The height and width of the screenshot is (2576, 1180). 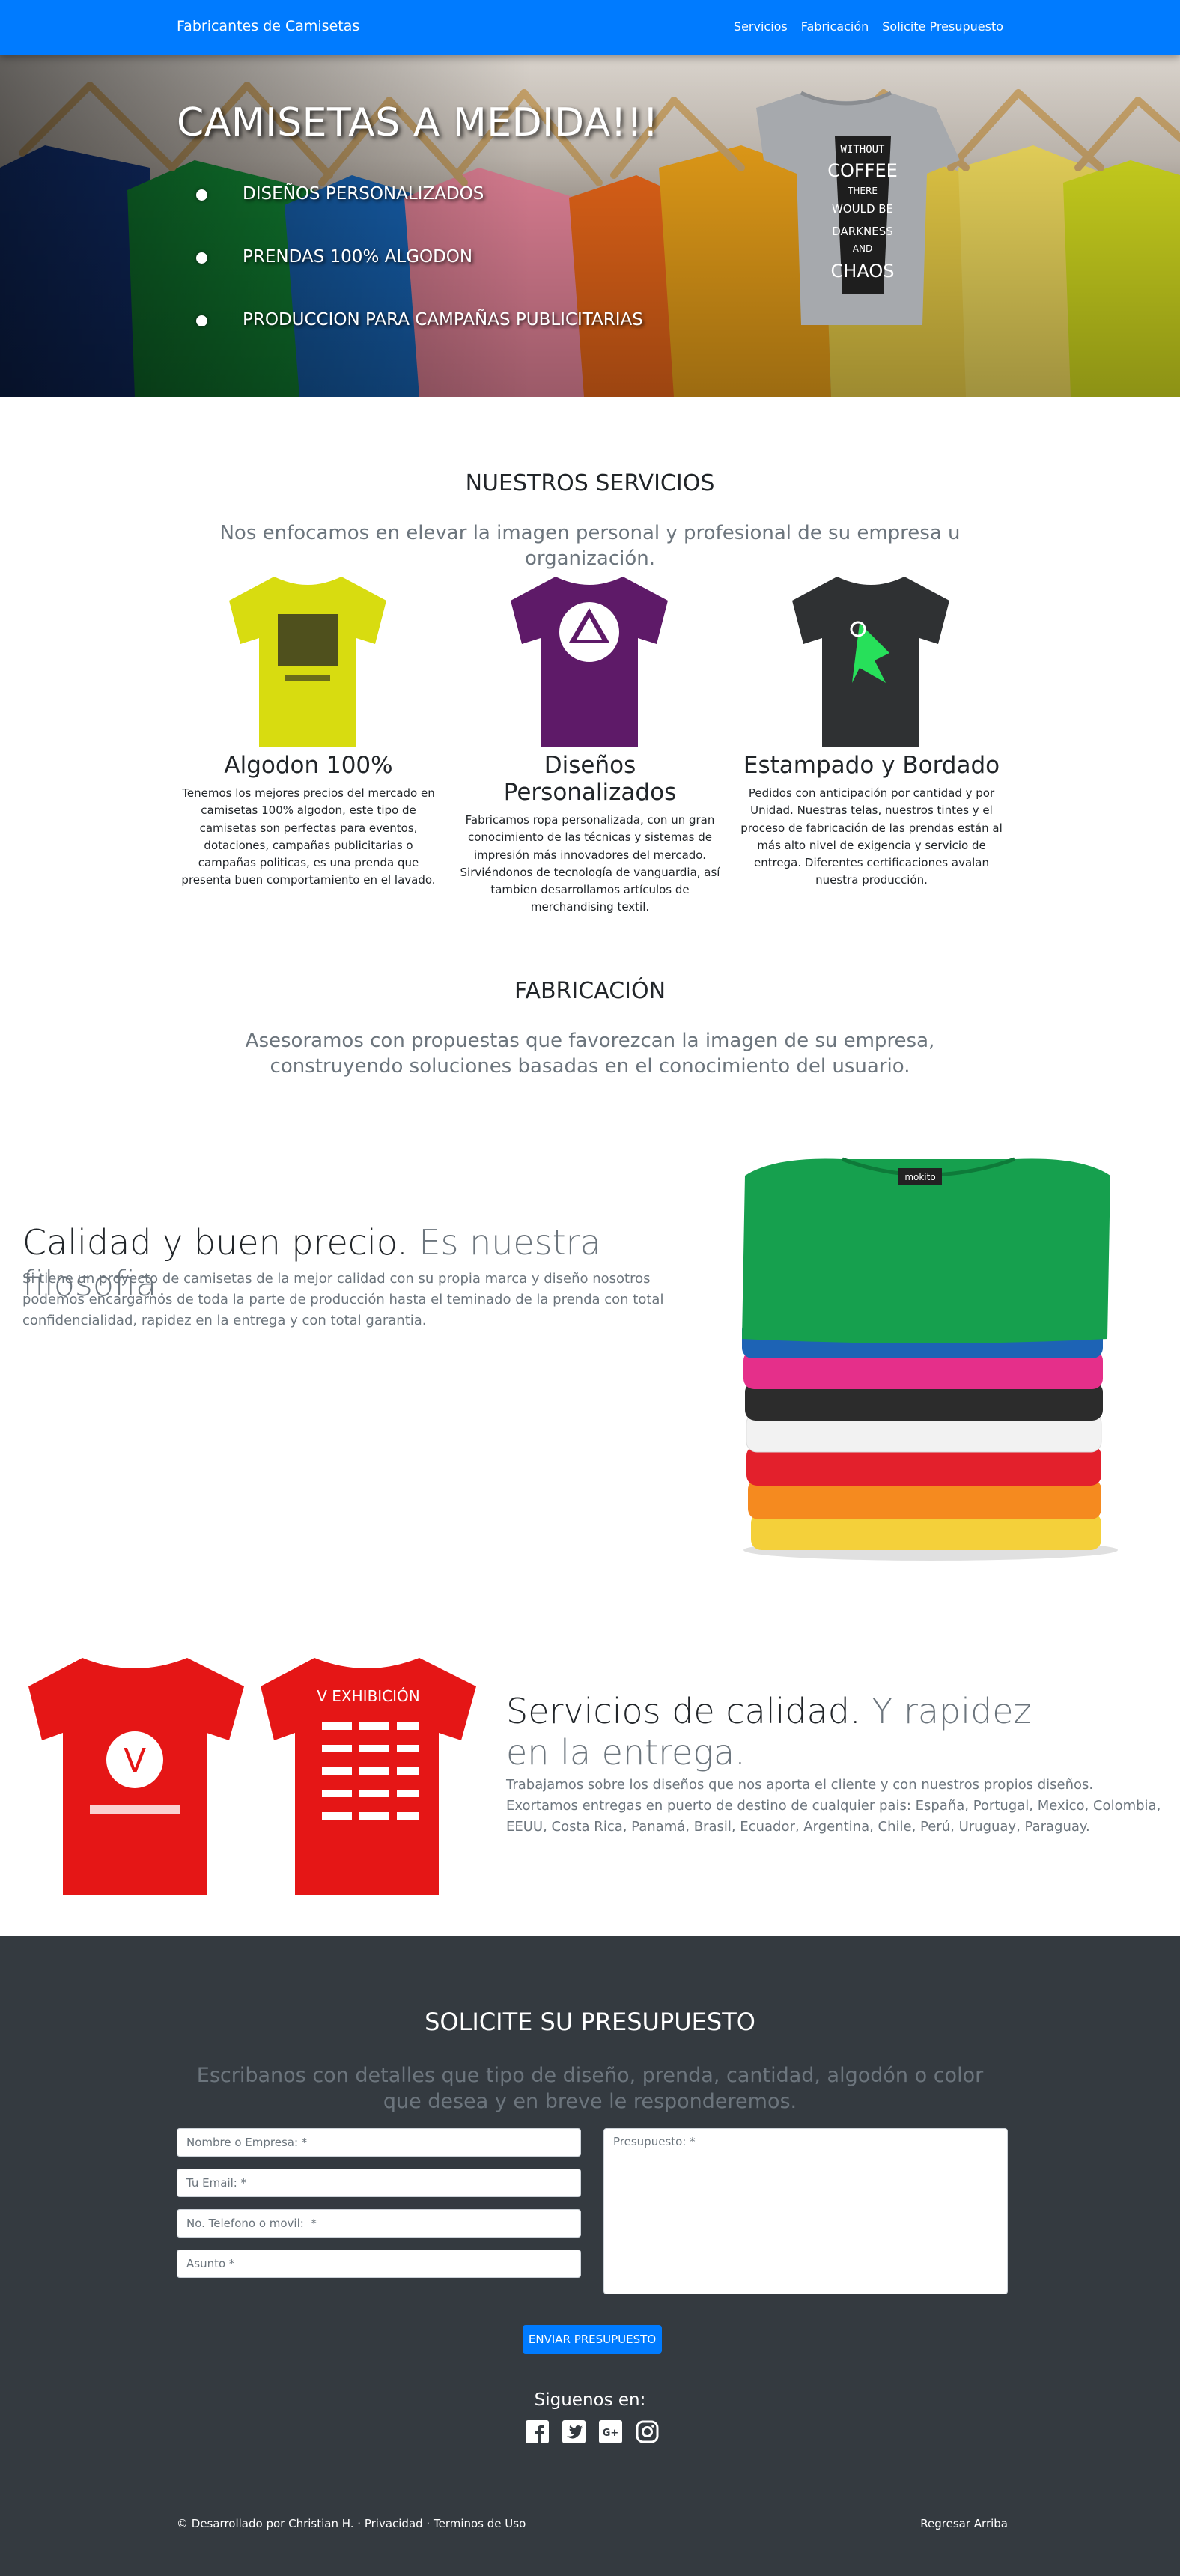 What do you see at coordinates (589, 662) in the screenshot?
I see `purple-tshirt-image` at bounding box center [589, 662].